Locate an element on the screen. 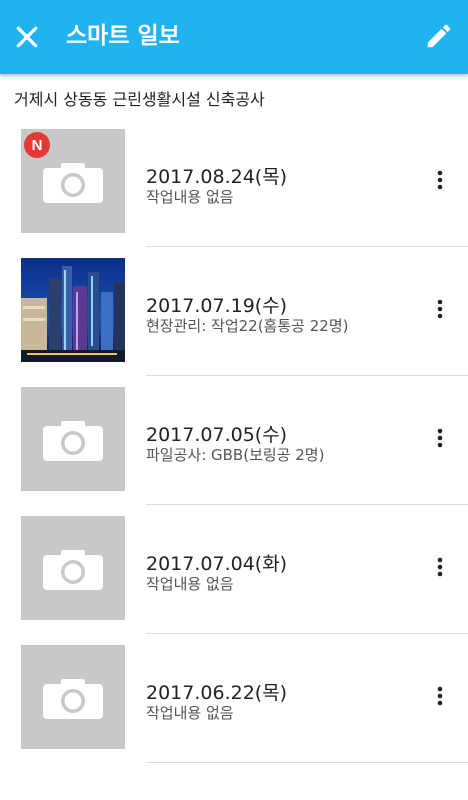 The height and width of the screenshot is (800, 468). thumbnail-photo is located at coordinates (73, 310).